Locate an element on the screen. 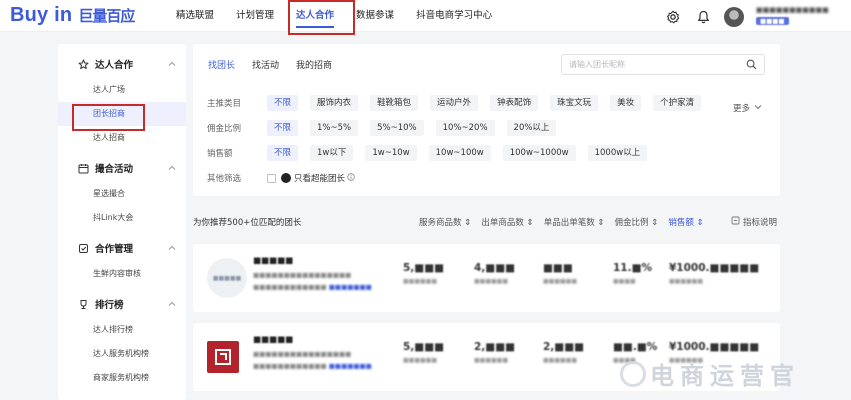 Image resolution: width=851 pixels, height=400 pixels. sort-commission: 佣金比例 ⇕ is located at coordinates (637, 222).